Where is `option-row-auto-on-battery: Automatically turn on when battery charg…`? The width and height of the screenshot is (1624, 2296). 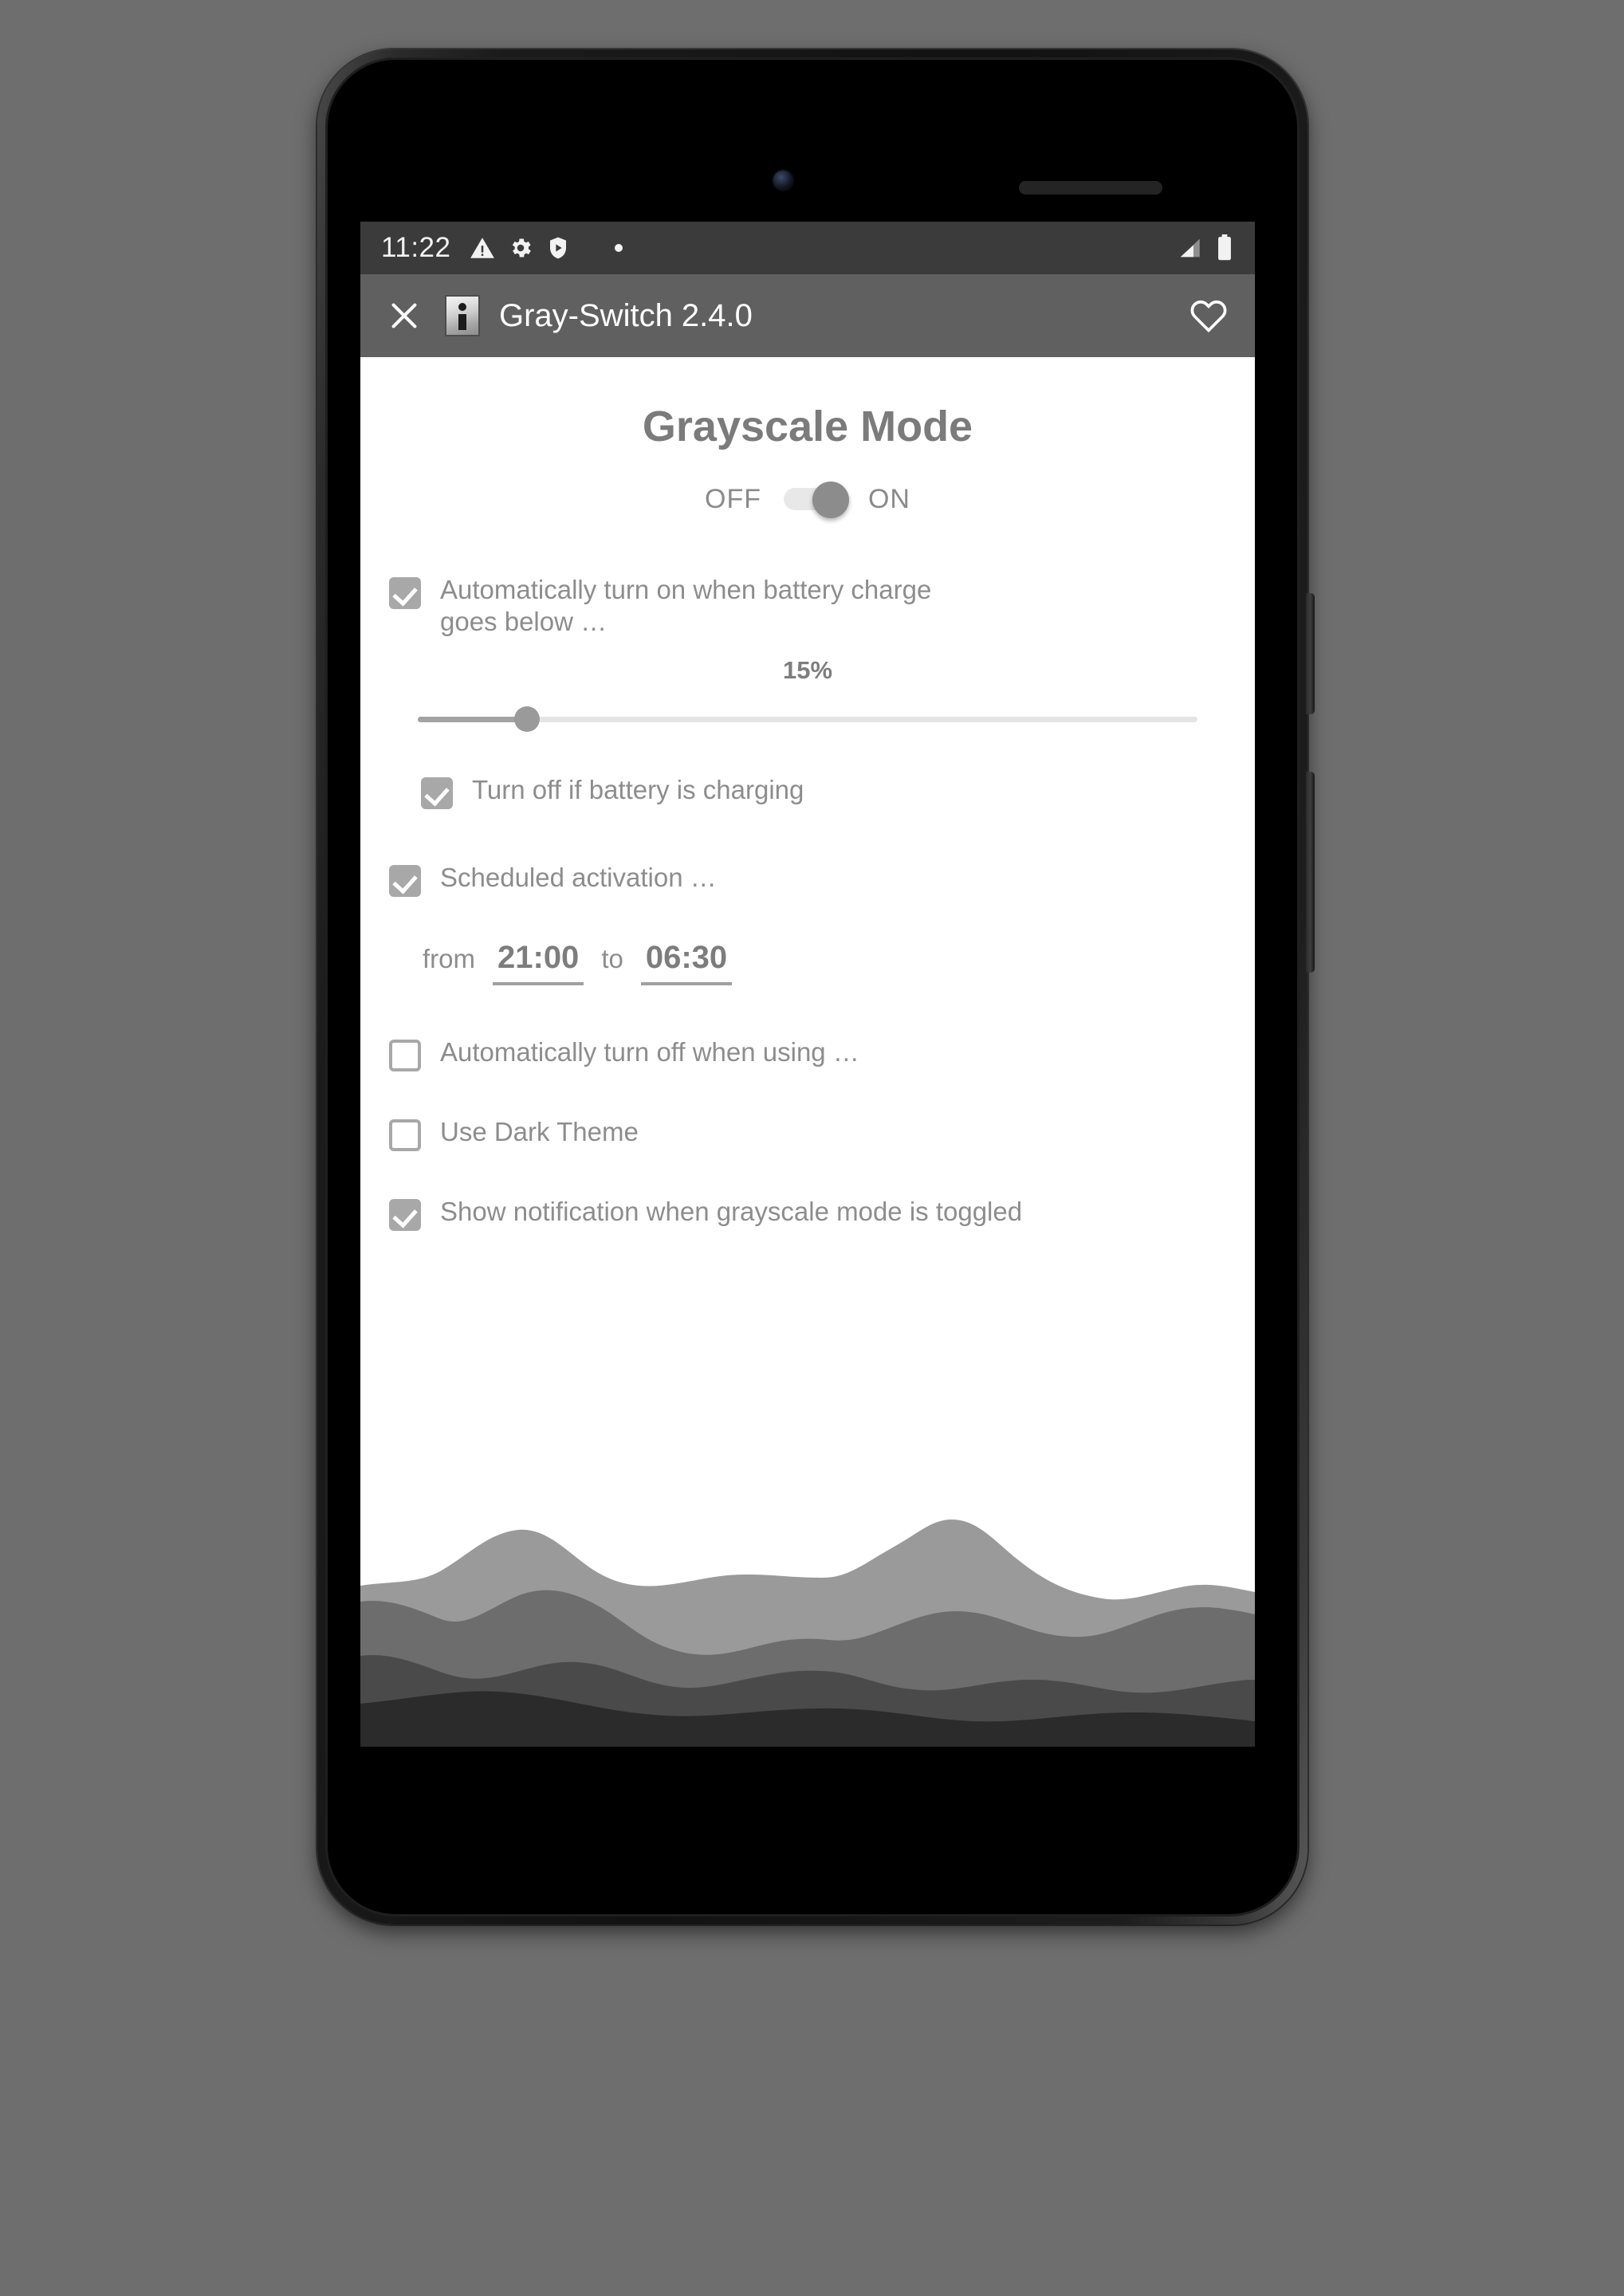 option-row-auto-on-battery: Automatically turn on when battery charg… is located at coordinates (808, 606).